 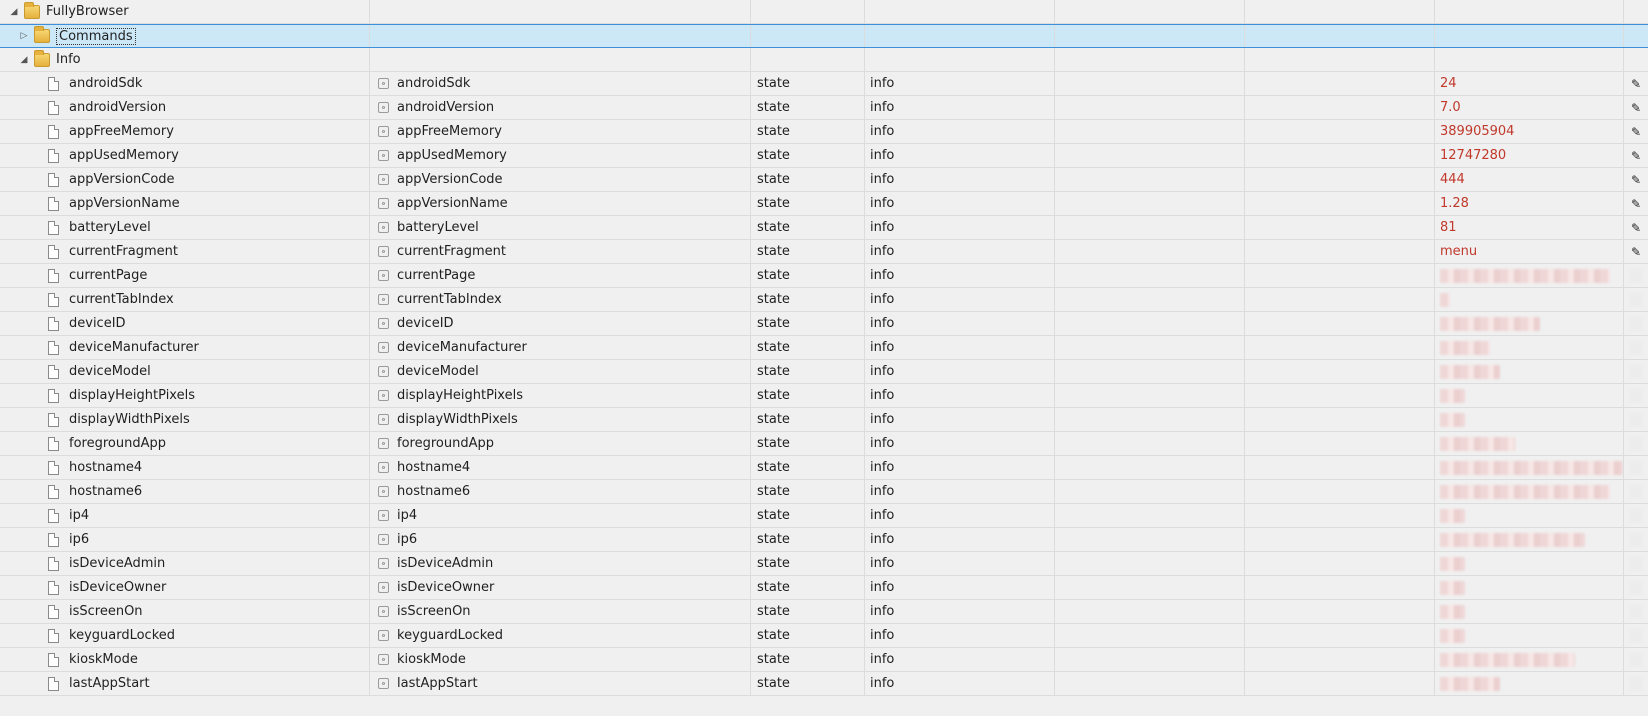 I want to click on value-cell: 81, so click(x=1529, y=227).